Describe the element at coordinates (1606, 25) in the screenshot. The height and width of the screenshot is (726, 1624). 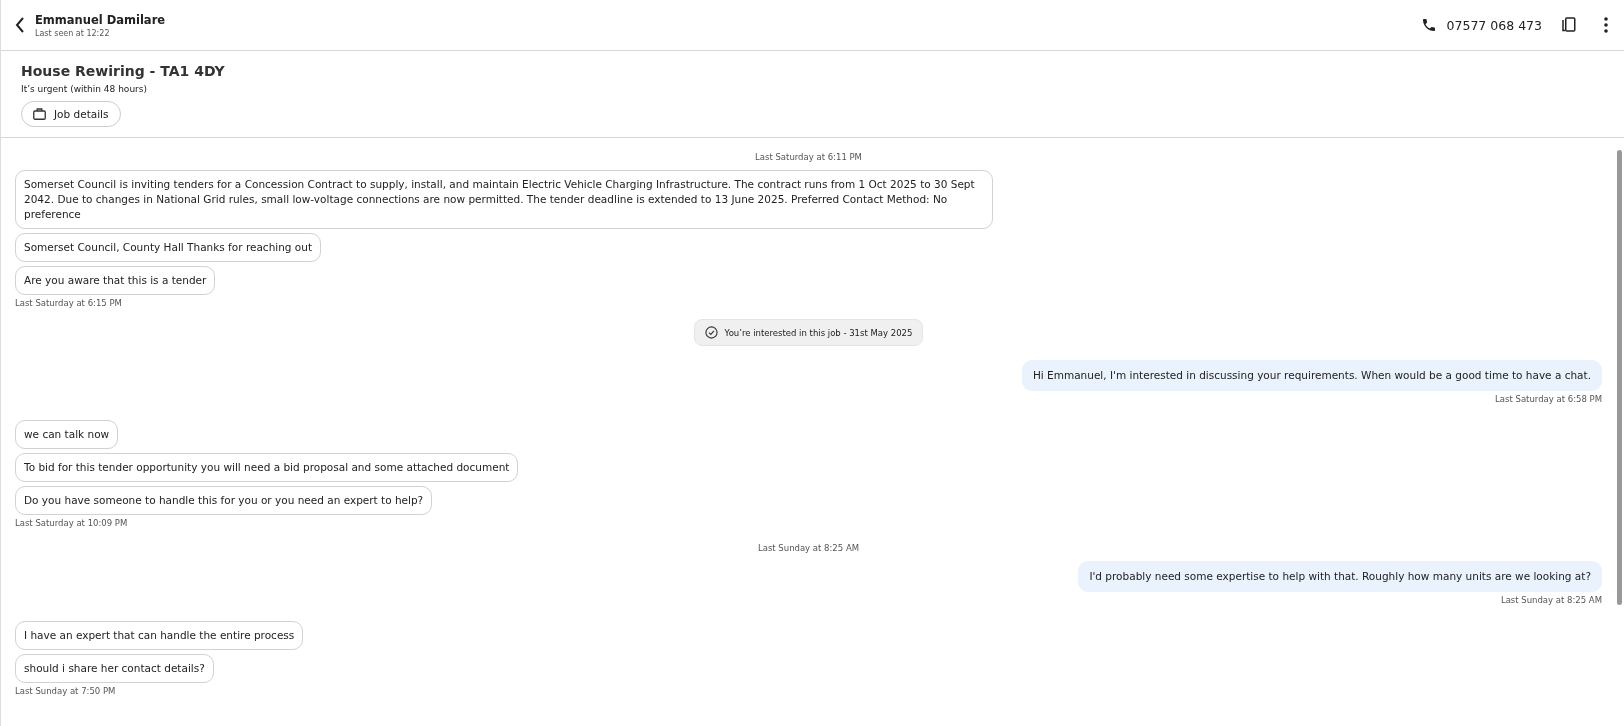
I see `more-menu-icon` at that location.